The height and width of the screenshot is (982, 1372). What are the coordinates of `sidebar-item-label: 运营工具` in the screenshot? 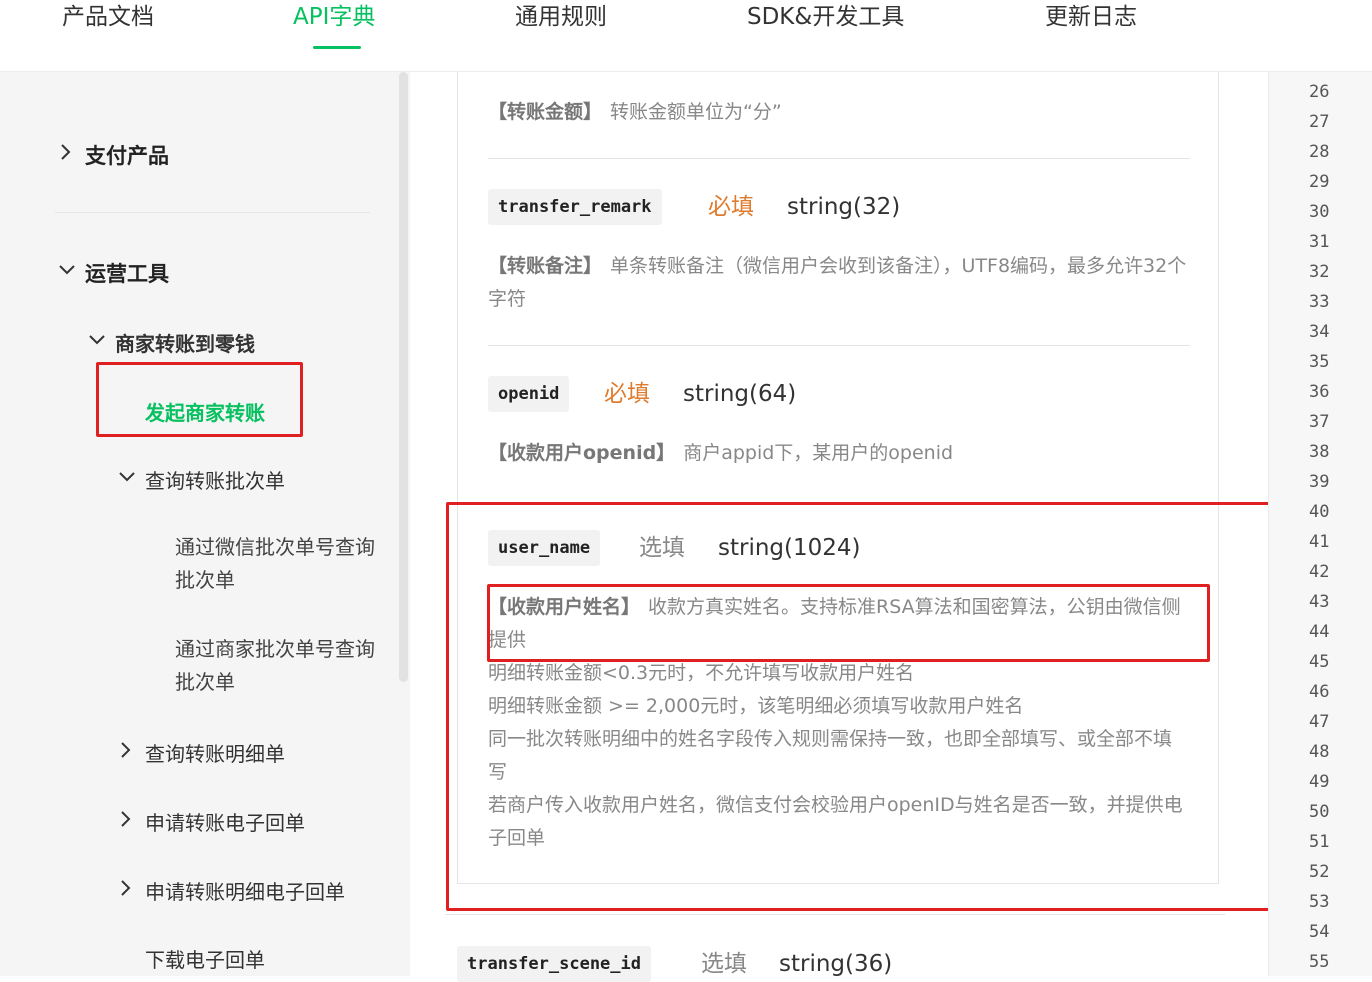 It's located at (127, 274).